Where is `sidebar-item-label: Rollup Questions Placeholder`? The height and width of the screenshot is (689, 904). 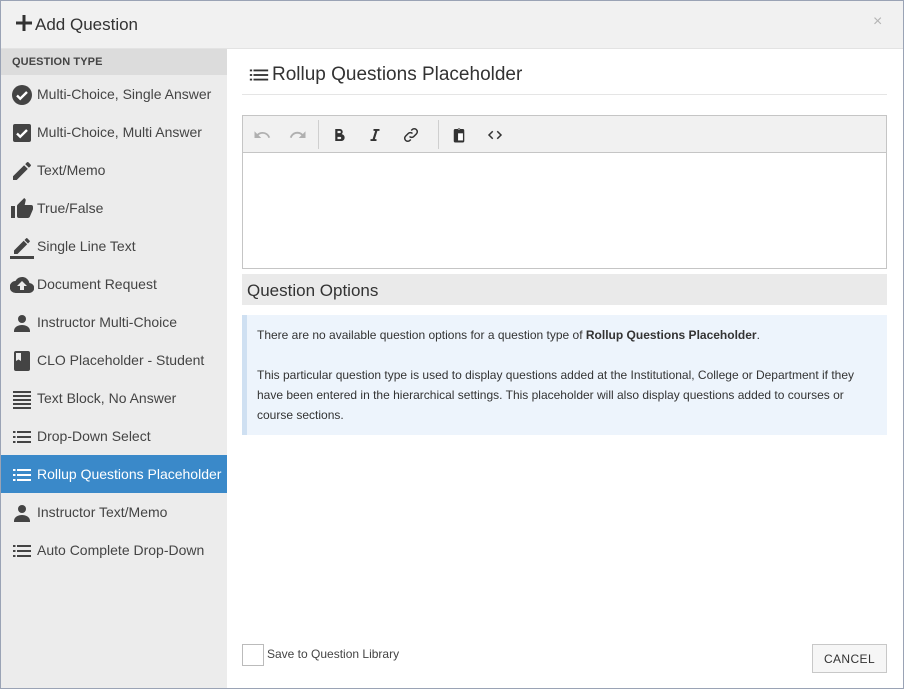 sidebar-item-label: Rollup Questions Placeholder is located at coordinates (129, 474).